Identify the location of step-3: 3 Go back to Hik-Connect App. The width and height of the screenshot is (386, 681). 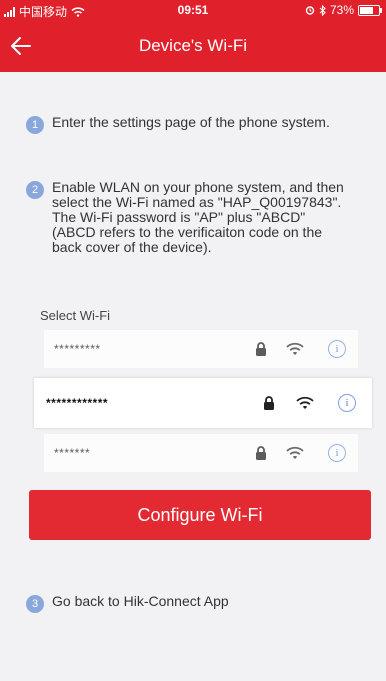
(196, 603).